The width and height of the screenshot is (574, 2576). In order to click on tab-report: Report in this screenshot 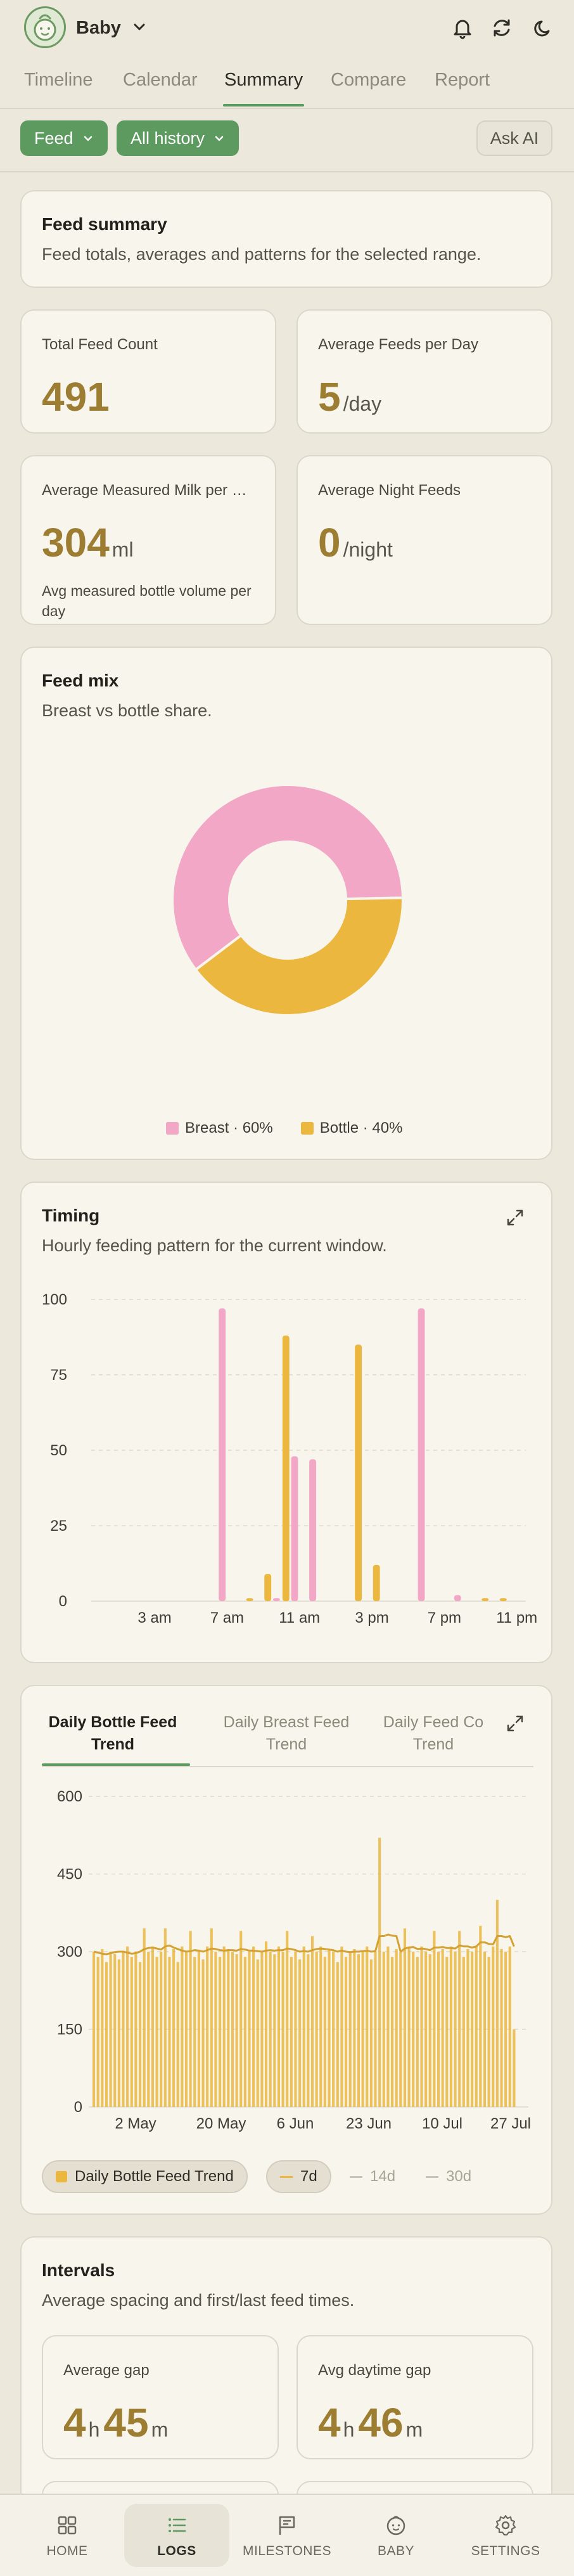, I will do `click(462, 80)`.